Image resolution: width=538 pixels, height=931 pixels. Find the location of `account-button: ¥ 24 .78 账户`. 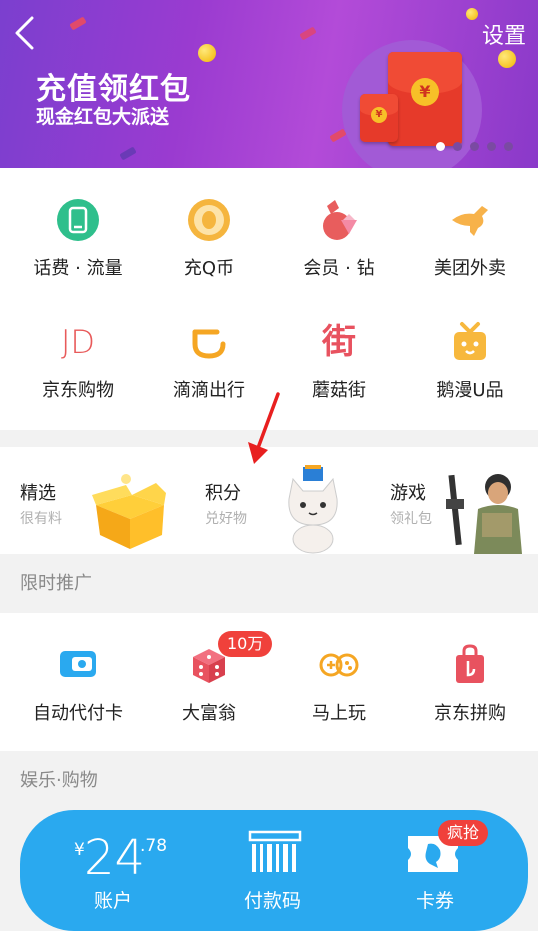

account-button: ¥ 24 .78 账户 is located at coordinates (119, 870).